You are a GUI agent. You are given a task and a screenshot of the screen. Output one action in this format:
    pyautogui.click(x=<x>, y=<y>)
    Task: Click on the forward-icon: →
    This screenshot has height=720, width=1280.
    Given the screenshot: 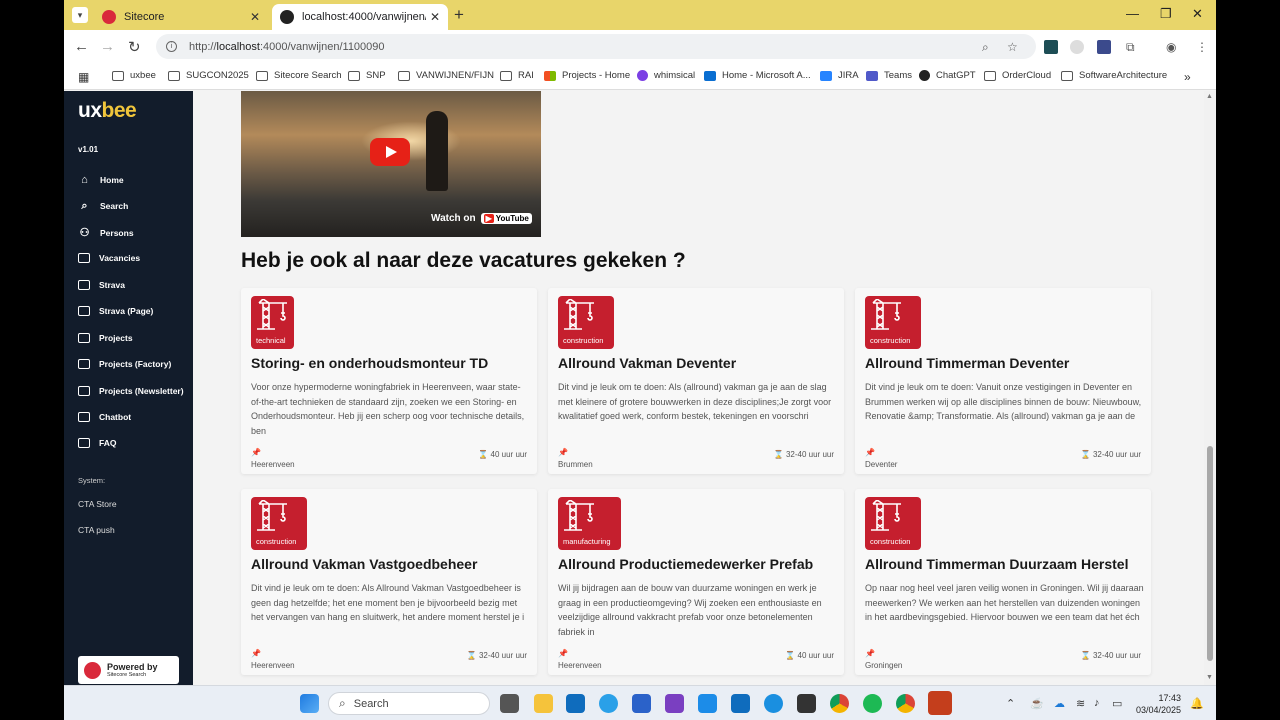 What is the action you would take?
    pyautogui.click(x=107, y=46)
    